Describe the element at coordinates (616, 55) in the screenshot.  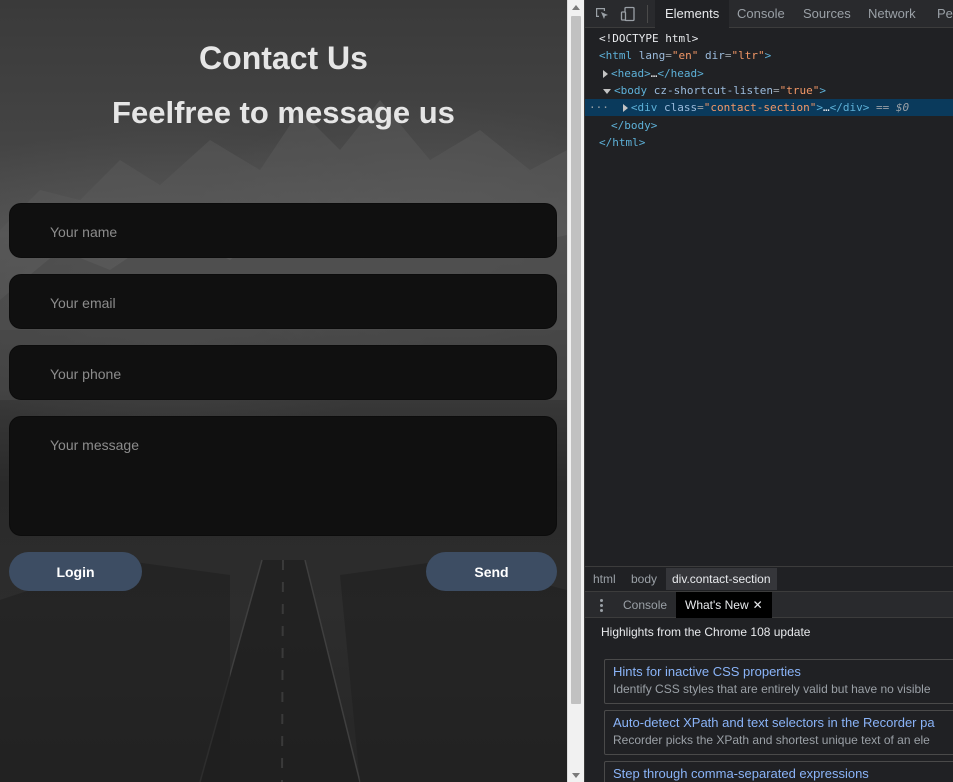
I see `html-tag: <html` at that location.